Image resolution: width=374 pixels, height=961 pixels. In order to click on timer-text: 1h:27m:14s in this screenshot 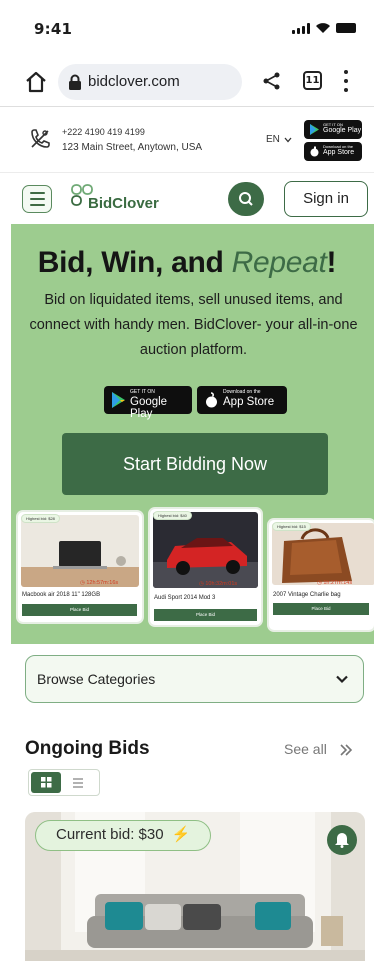, I will do `click(338, 583)`.